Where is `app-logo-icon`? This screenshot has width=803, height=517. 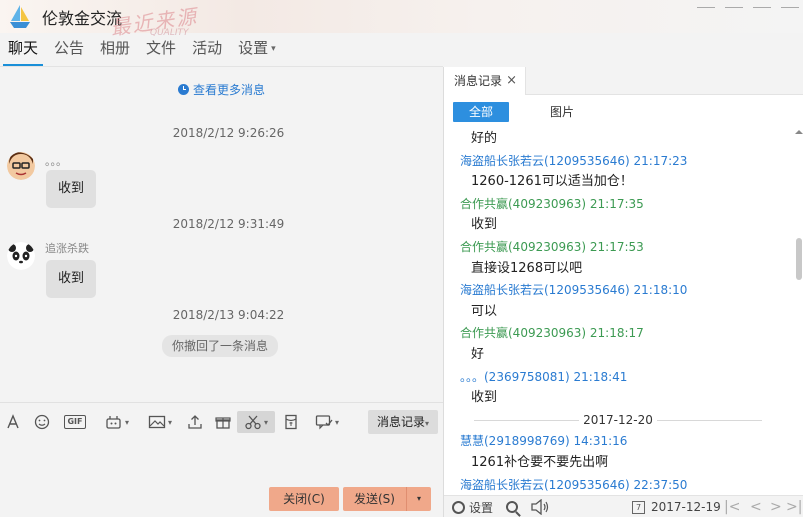 app-logo-icon is located at coordinates (20, 16).